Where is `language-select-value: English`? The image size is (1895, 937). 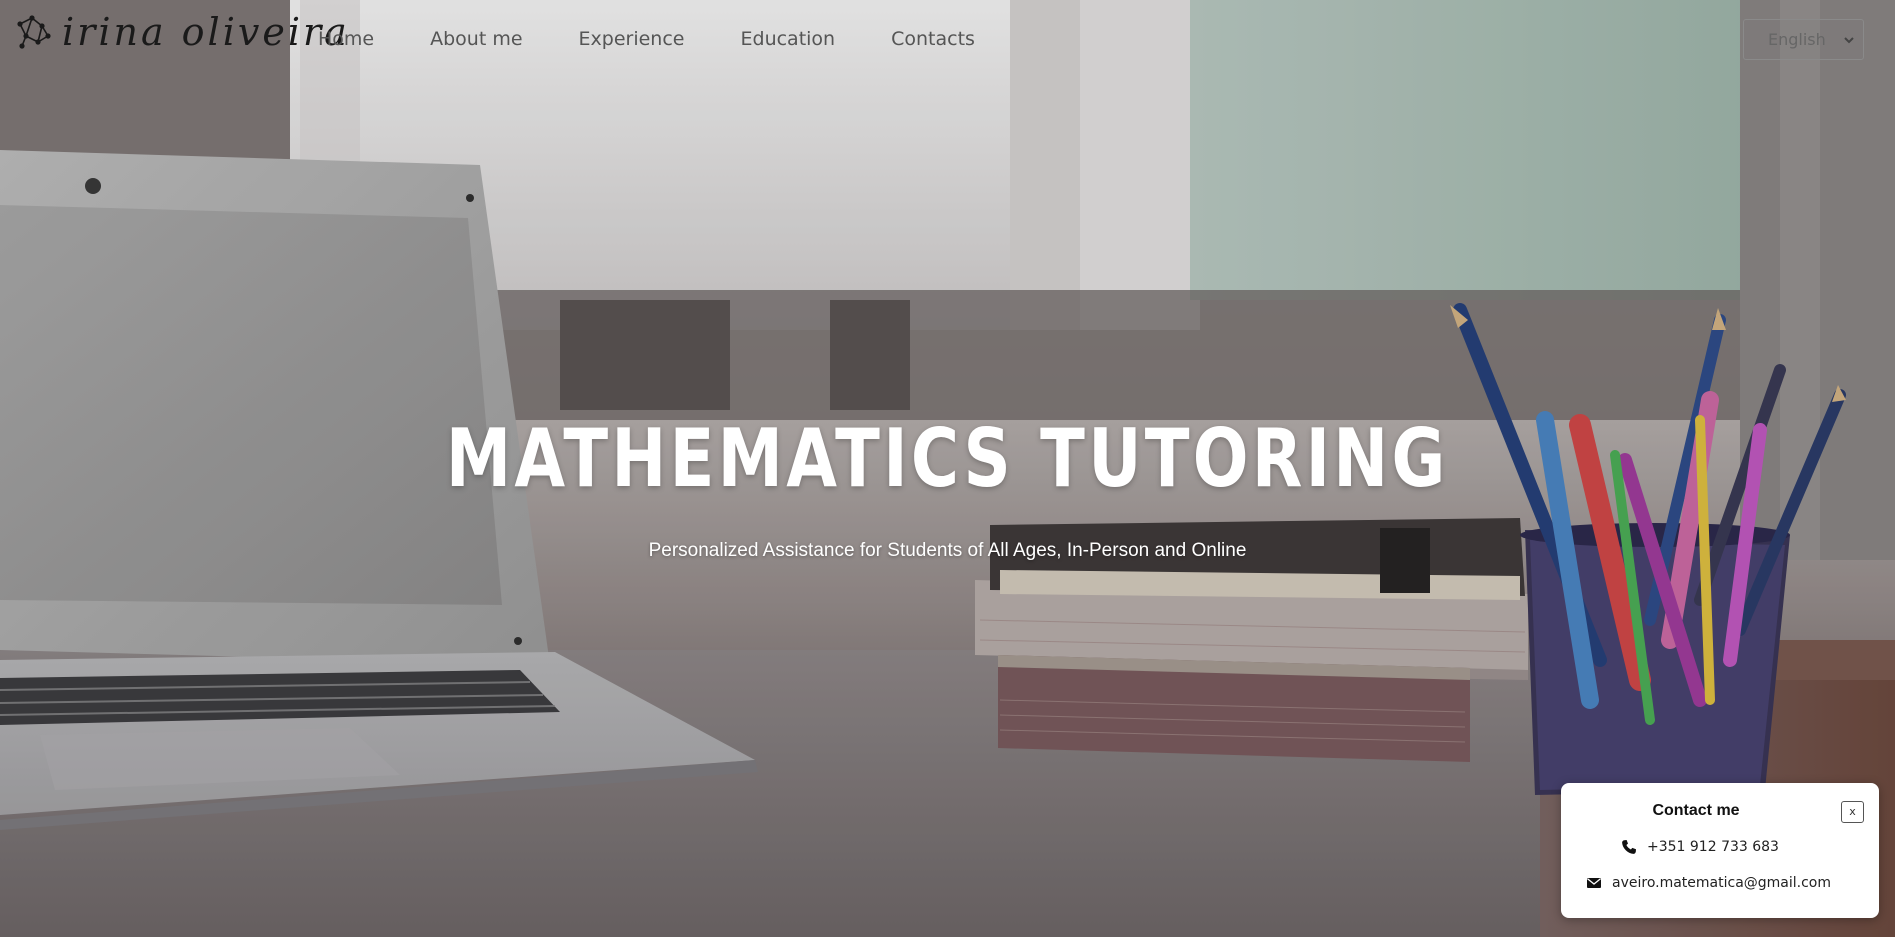
language-select-value: English is located at coordinates (1797, 39).